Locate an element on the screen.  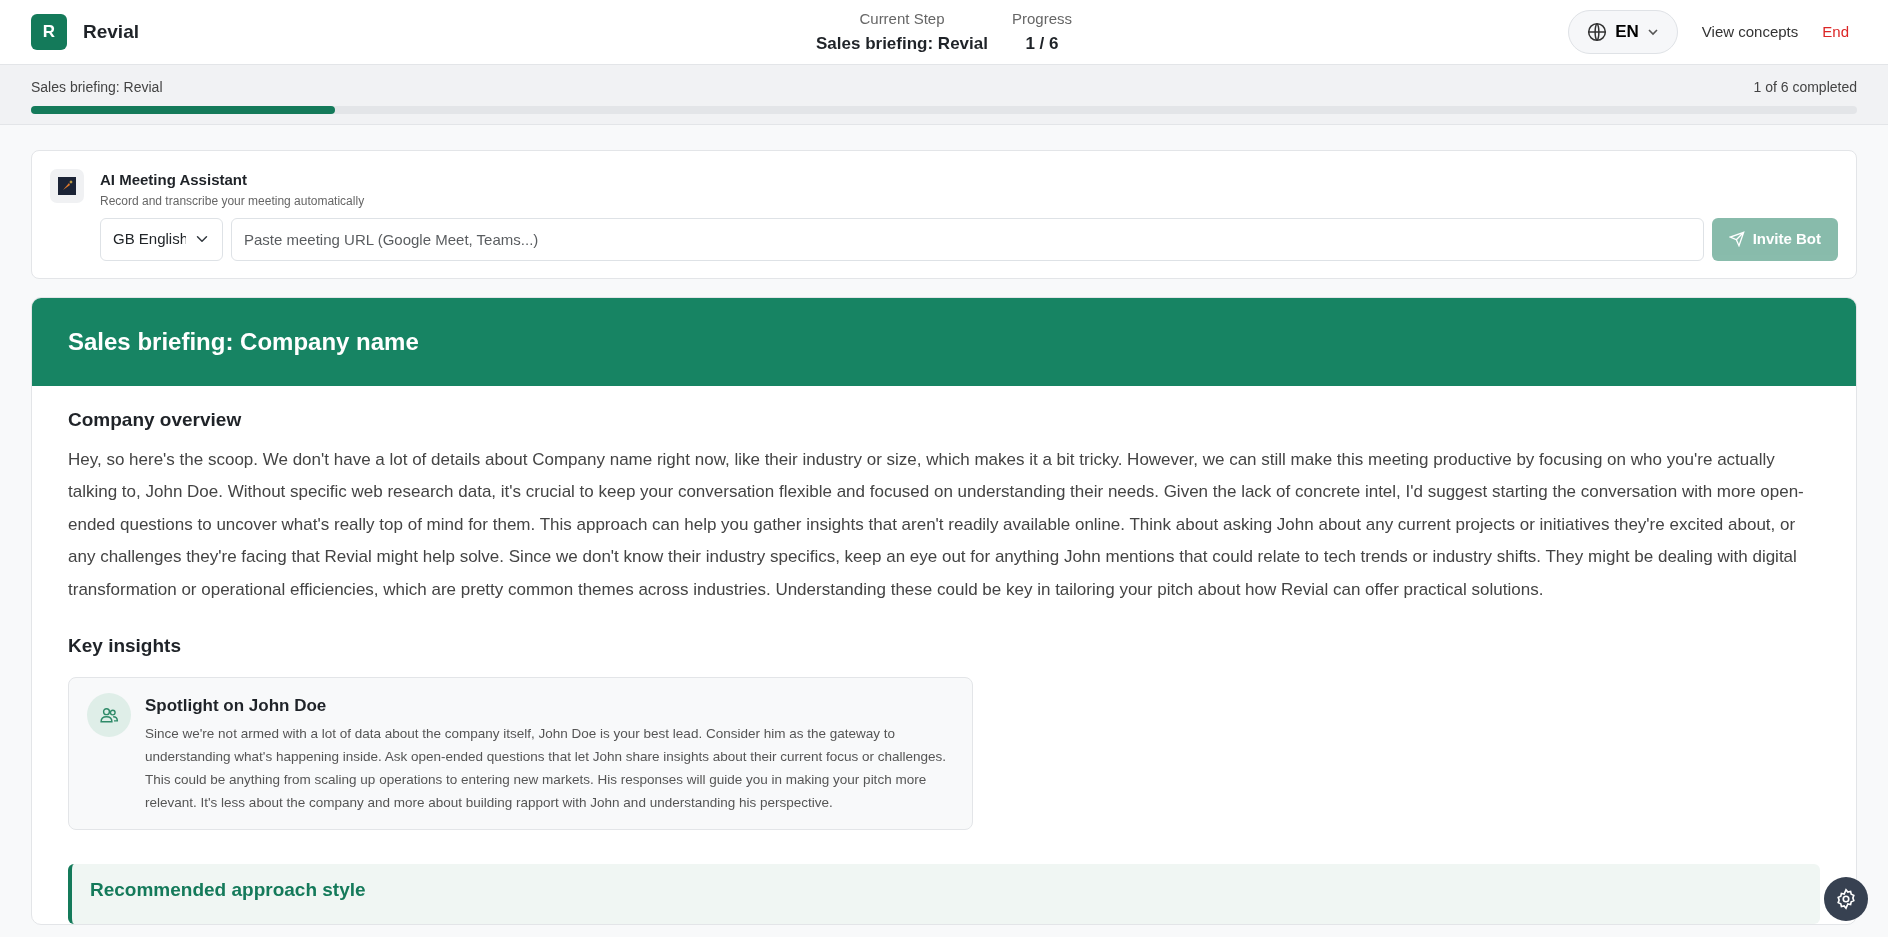
briefing-title: Sales briefing: Company name is located at coordinates (944, 341).